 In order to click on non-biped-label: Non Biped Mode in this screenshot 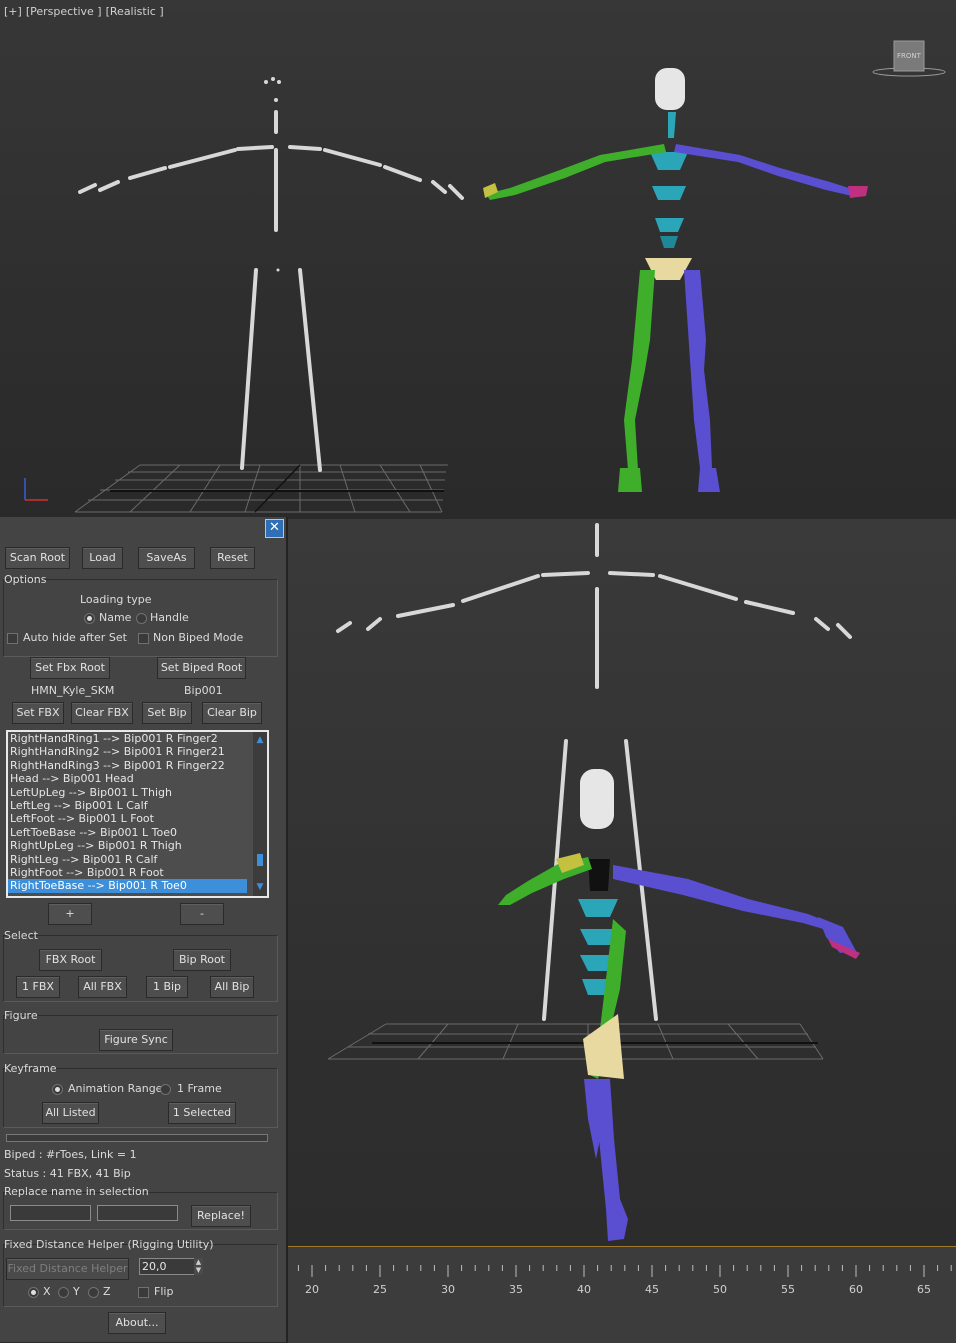, I will do `click(198, 637)`.